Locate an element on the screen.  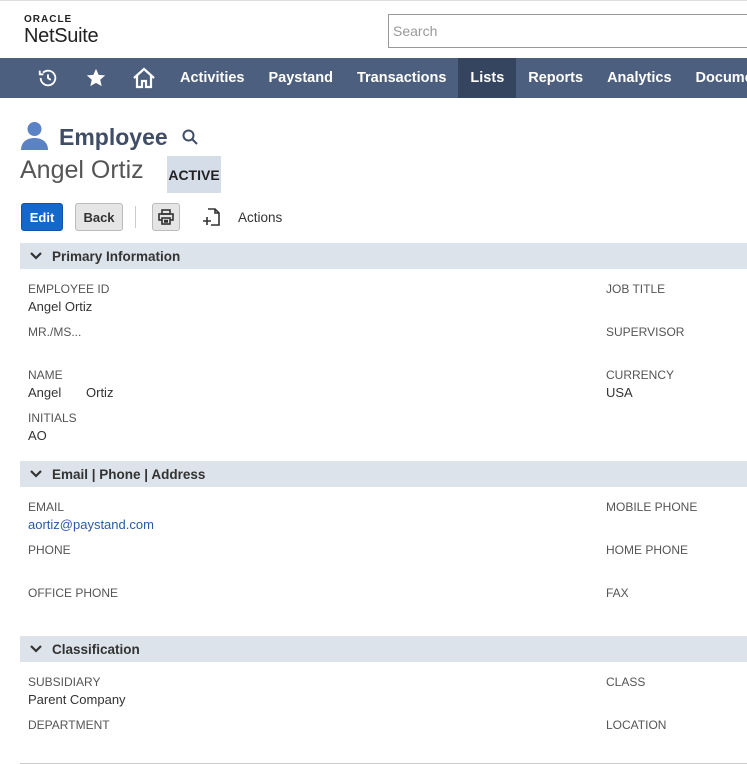
logo-netsuite-text: NetSuite is located at coordinates (61, 36).